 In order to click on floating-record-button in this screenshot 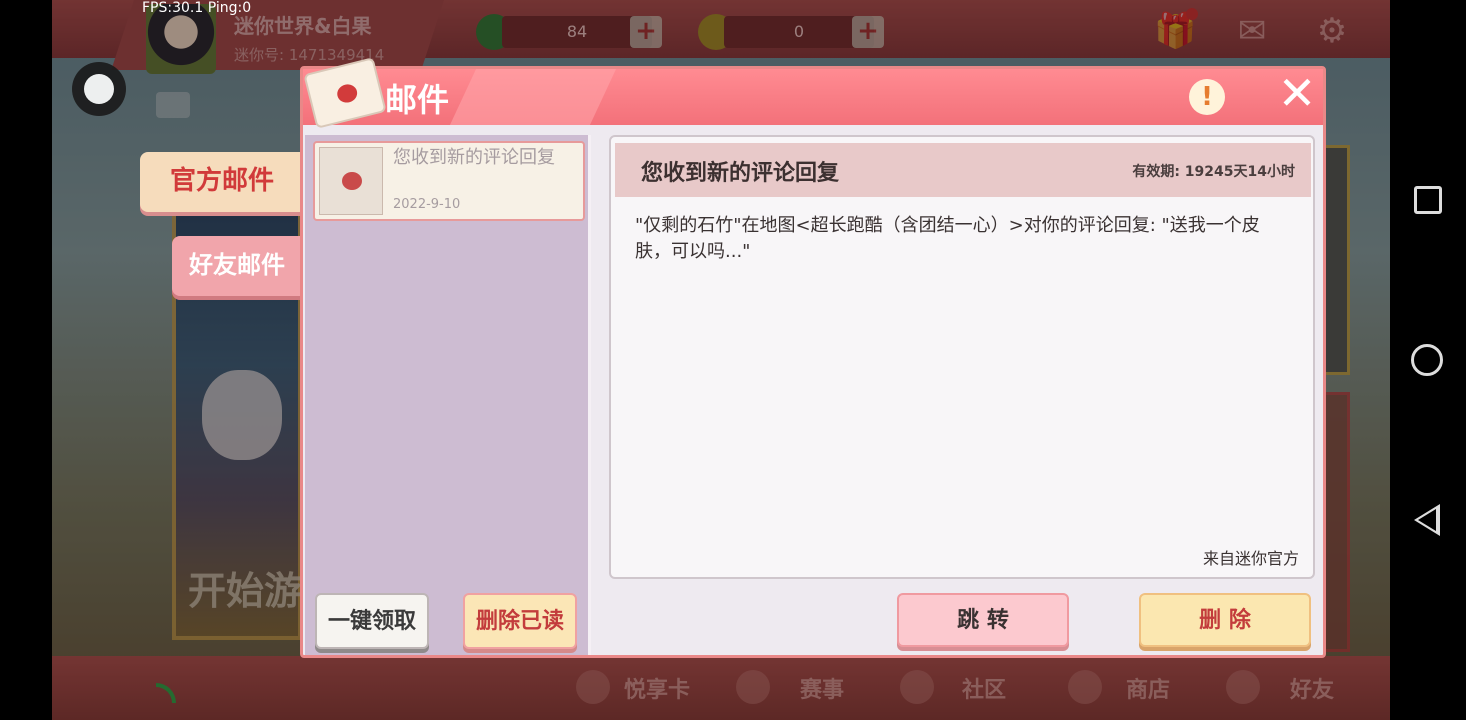, I will do `click(99, 89)`.